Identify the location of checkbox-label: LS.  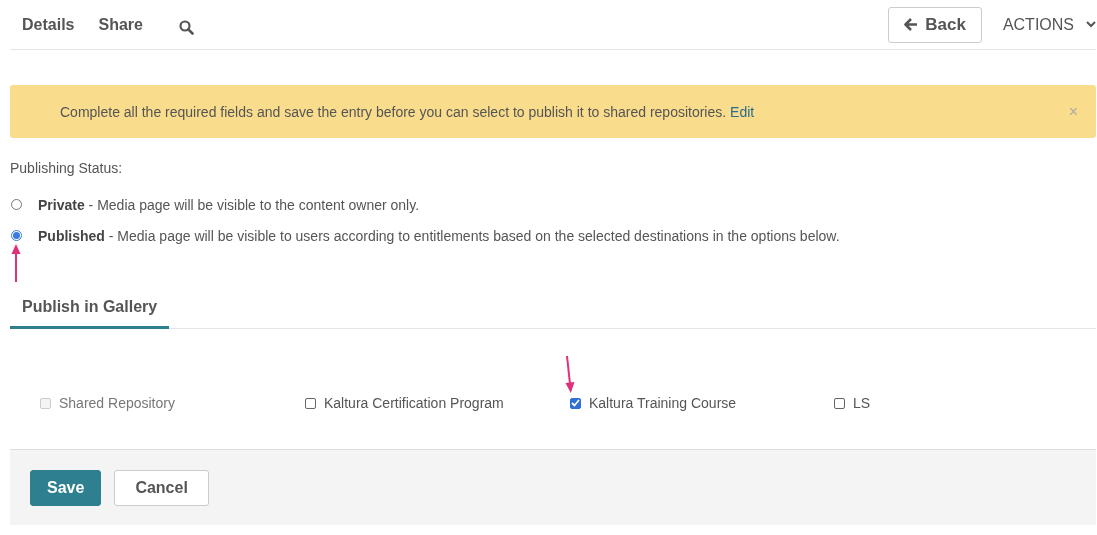
(862, 403).